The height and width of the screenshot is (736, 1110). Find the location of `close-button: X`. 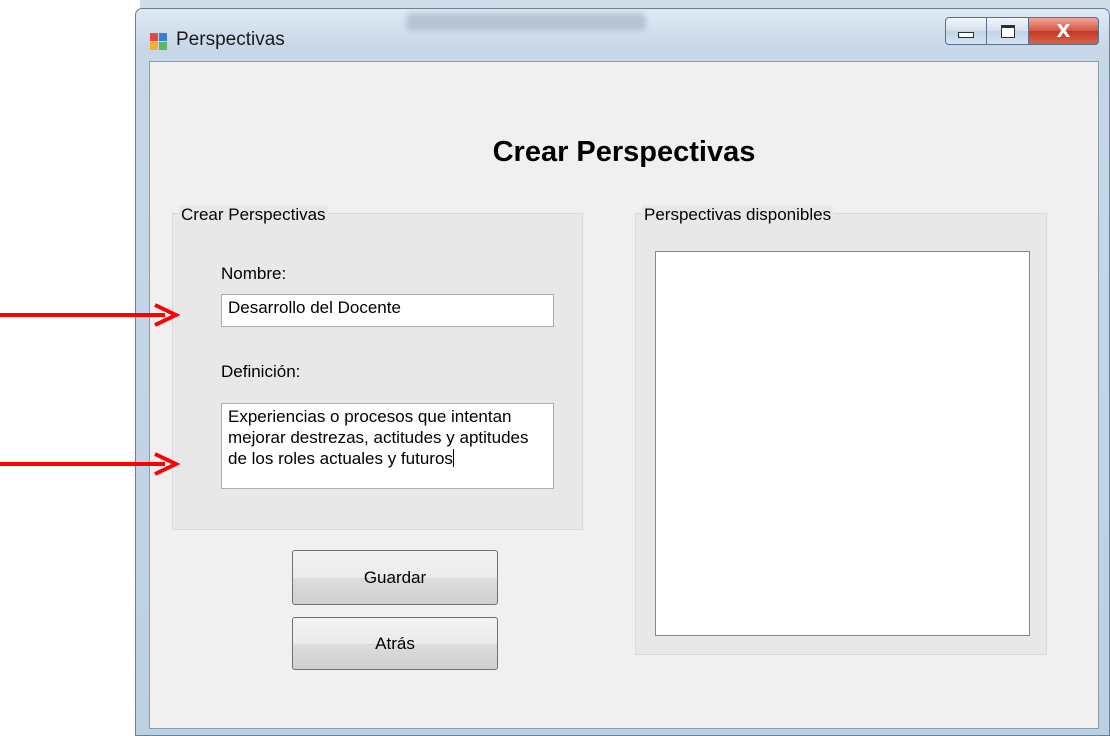

close-button: X is located at coordinates (1064, 31).